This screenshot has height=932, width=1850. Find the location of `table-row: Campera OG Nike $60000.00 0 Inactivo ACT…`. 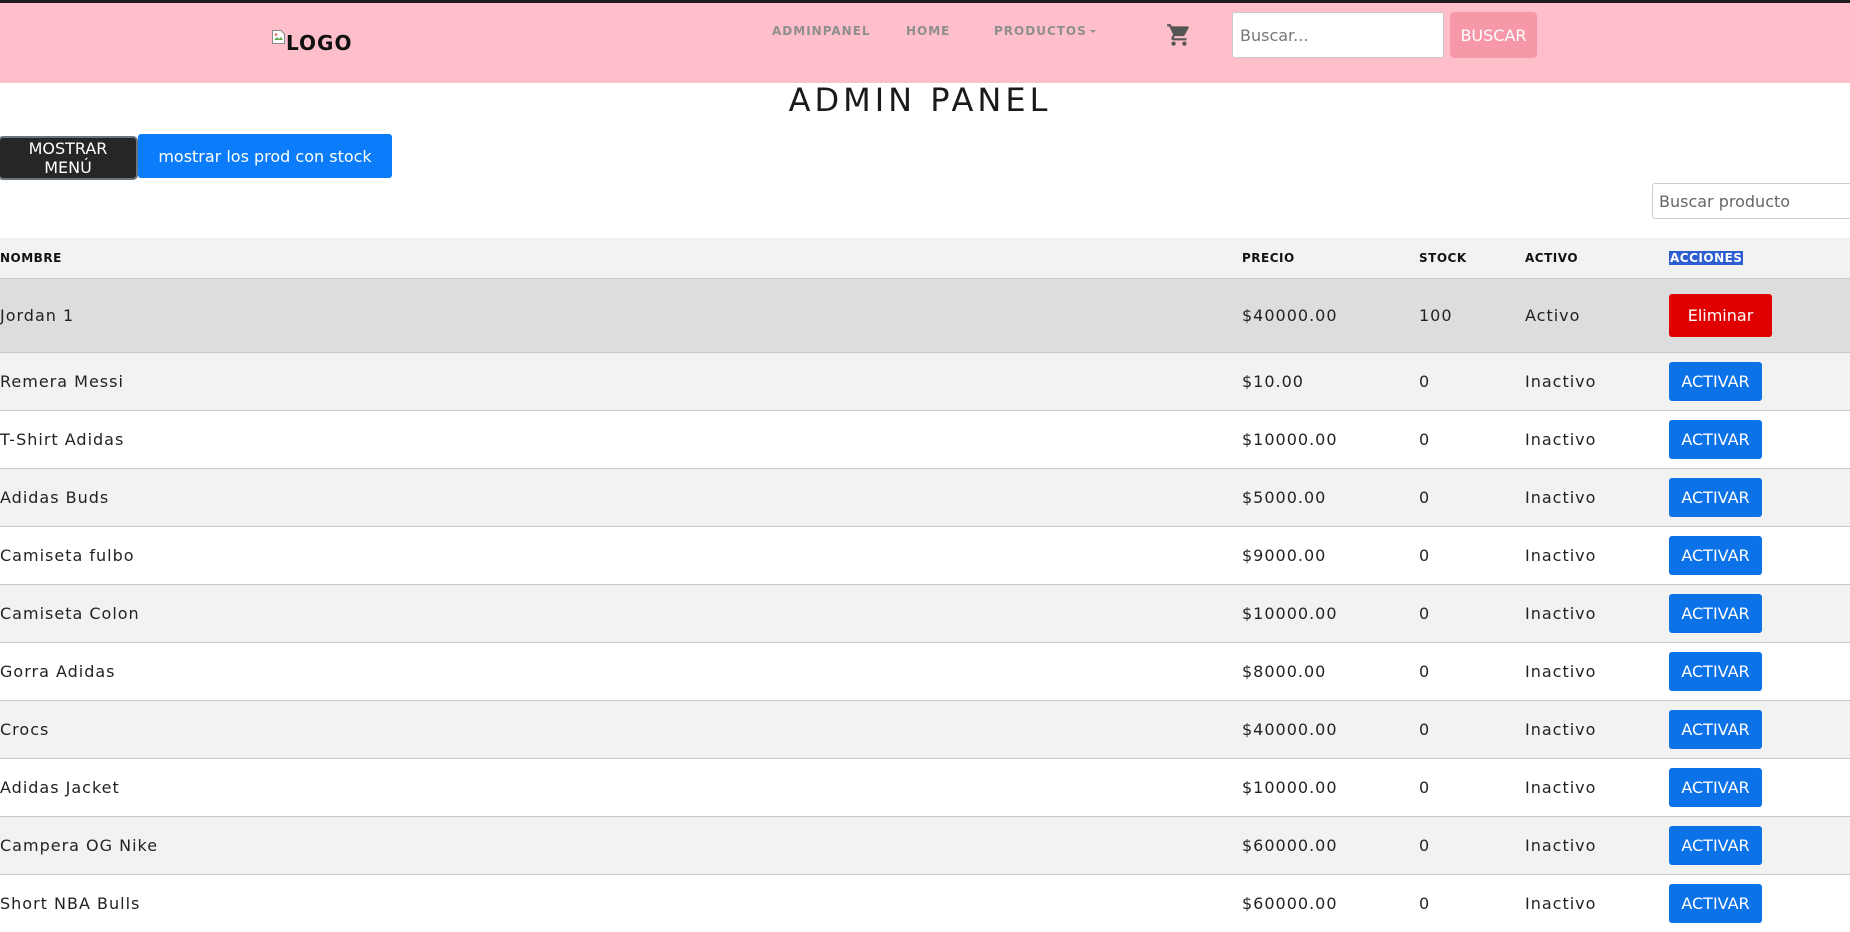

table-row: Campera OG Nike $60000.00 0 Inactivo ACT… is located at coordinates (925, 844).